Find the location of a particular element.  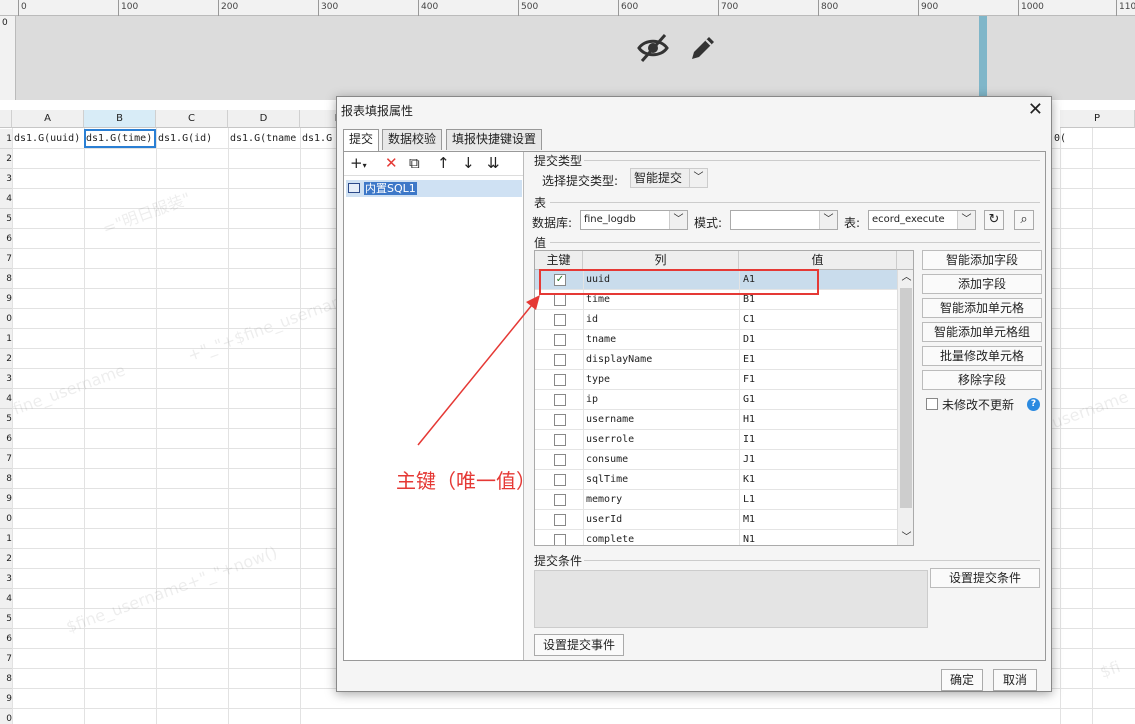

cell-value: J1 is located at coordinates (749, 460).